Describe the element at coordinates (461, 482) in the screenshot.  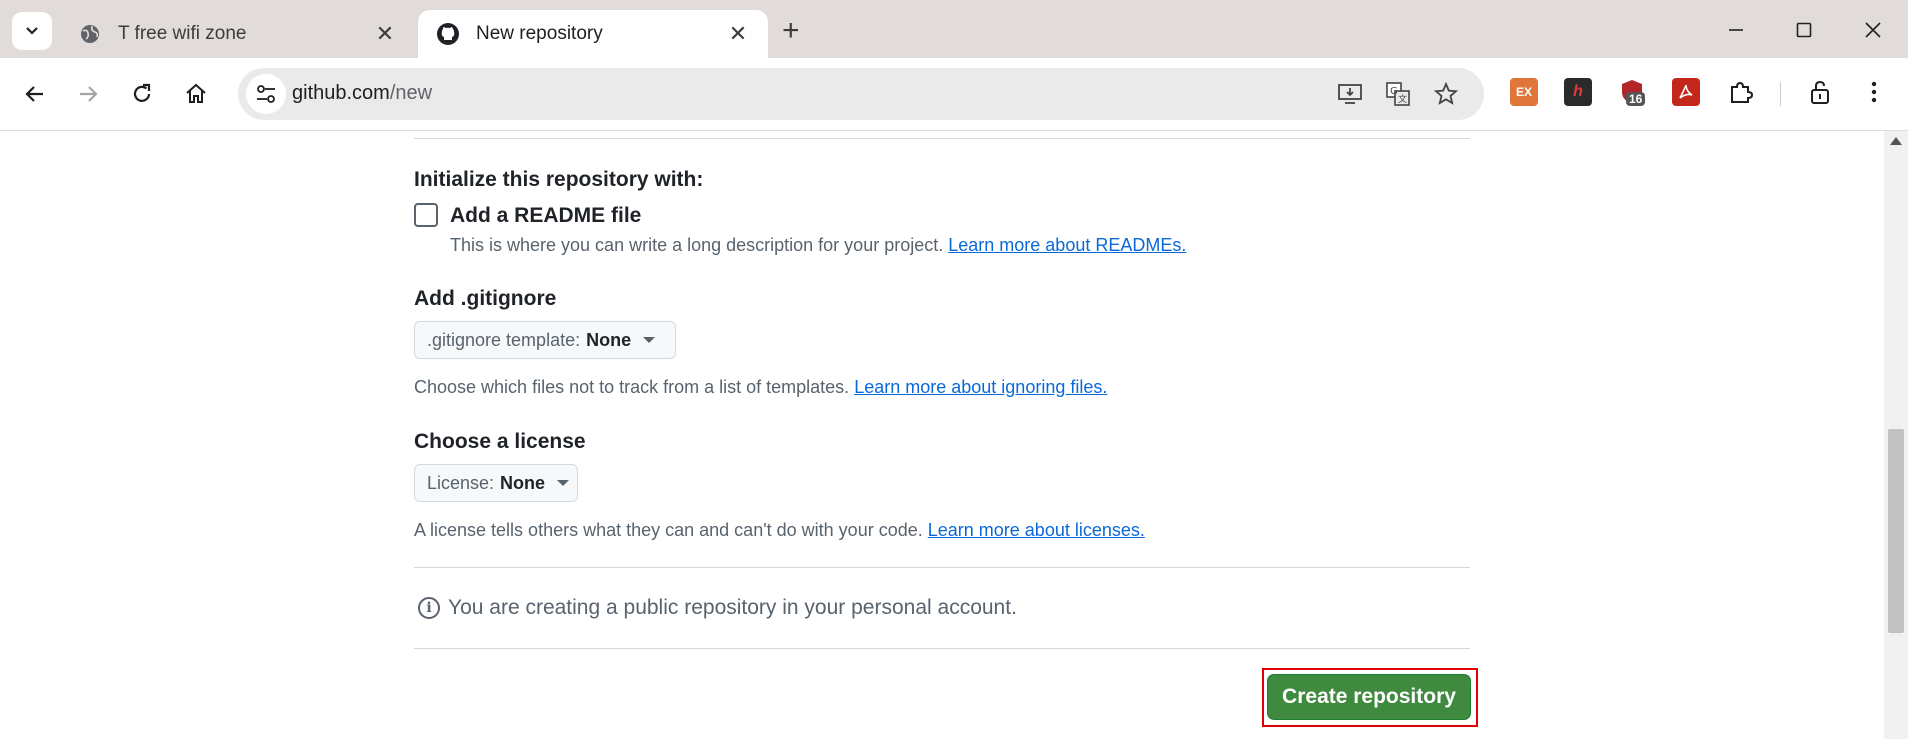
I see `dropdown-key: License:` at that location.